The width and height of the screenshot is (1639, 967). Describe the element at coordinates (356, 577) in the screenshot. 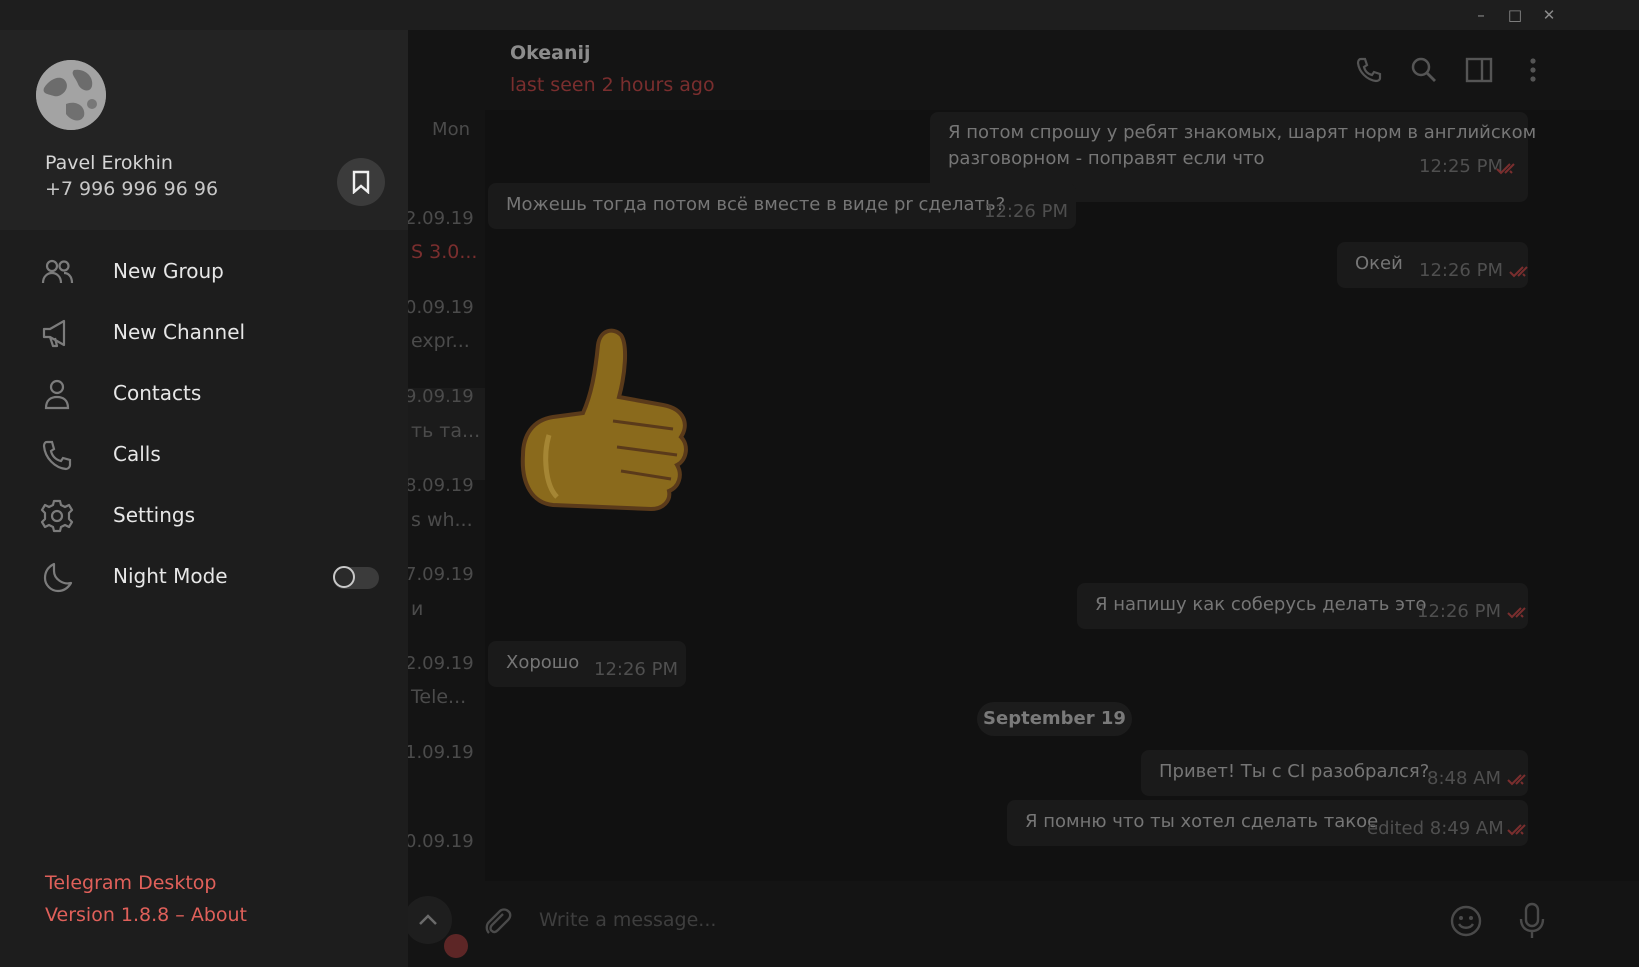

I see `night-mode-toggle` at that location.